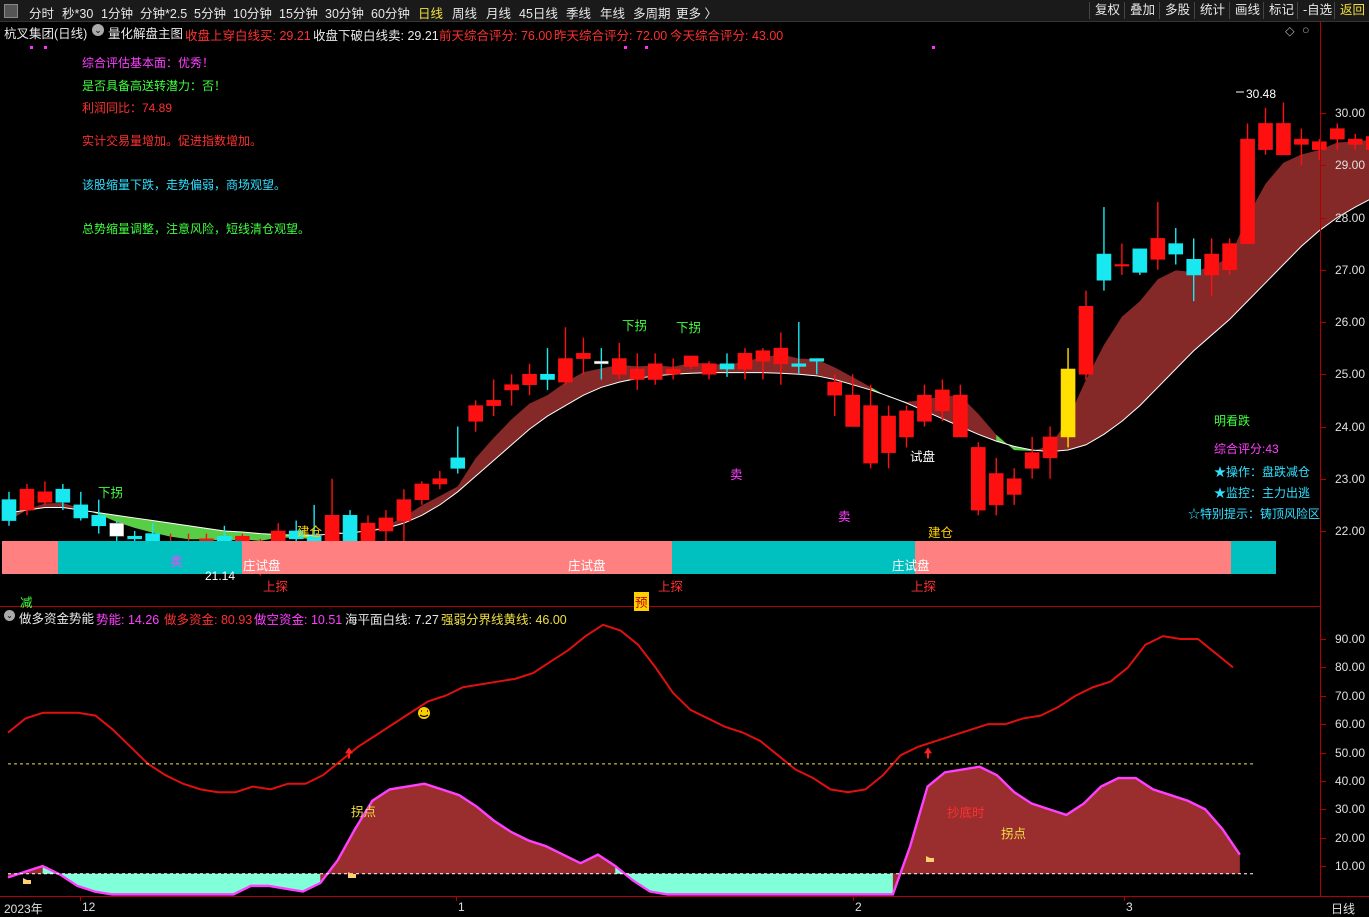 The height and width of the screenshot is (917, 1369). I want to click on indicator-signal-label: 抄底时, so click(966, 813).